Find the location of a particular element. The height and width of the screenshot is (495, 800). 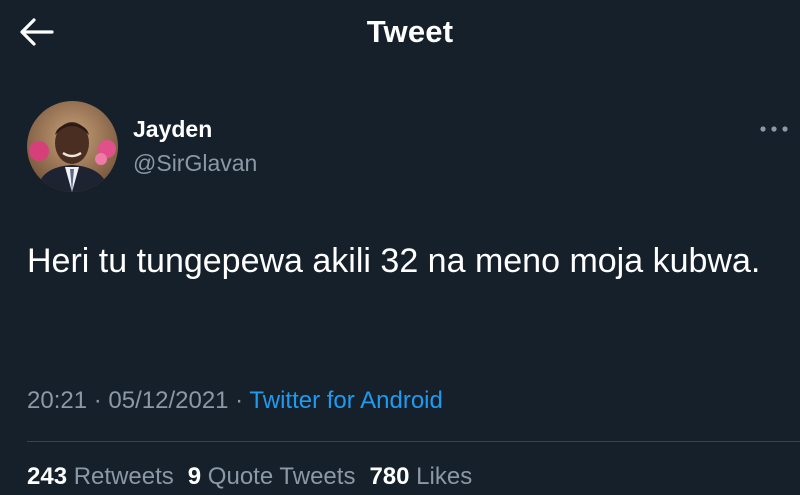

likes-stat: 780 Likes is located at coordinates (420, 477).